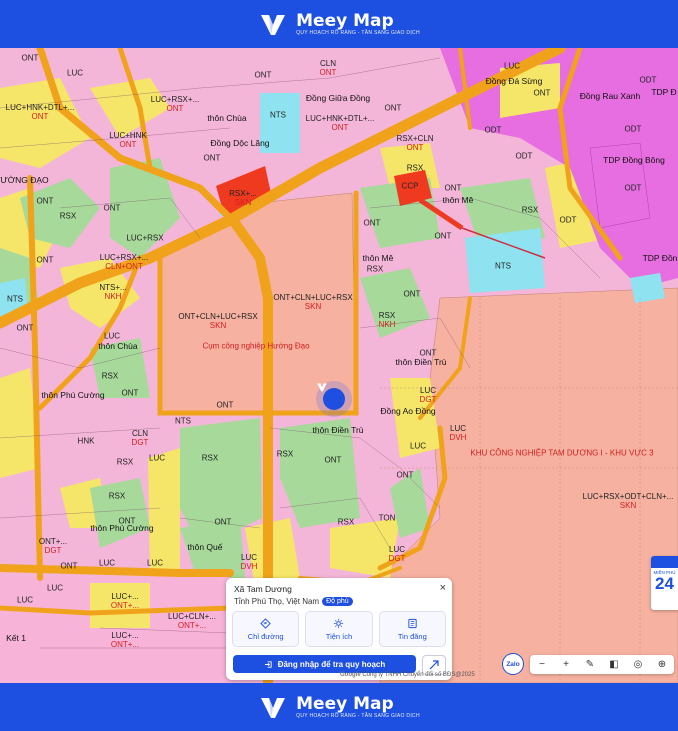 This screenshot has height=731, width=678. I want to click on directions-label: Chỉ đường, so click(265, 636).